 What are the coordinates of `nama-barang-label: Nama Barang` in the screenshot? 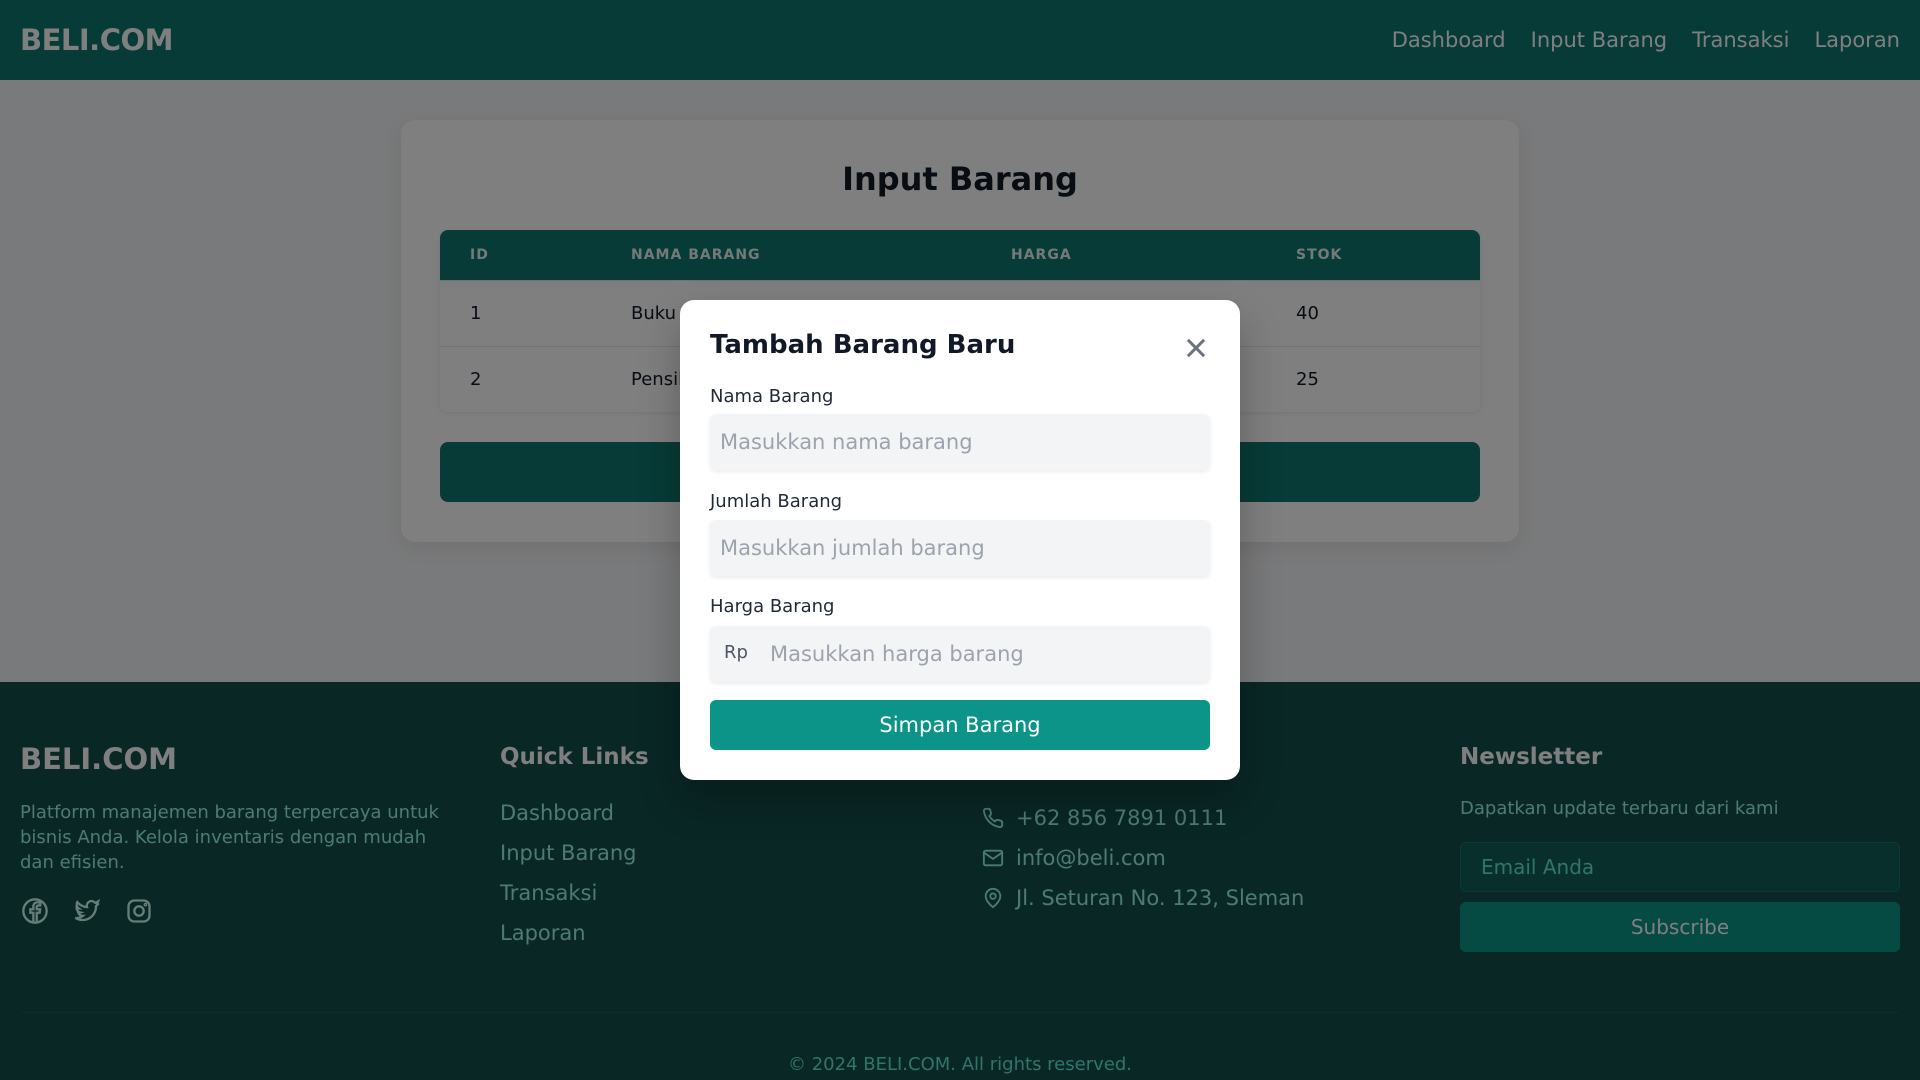 It's located at (772, 396).